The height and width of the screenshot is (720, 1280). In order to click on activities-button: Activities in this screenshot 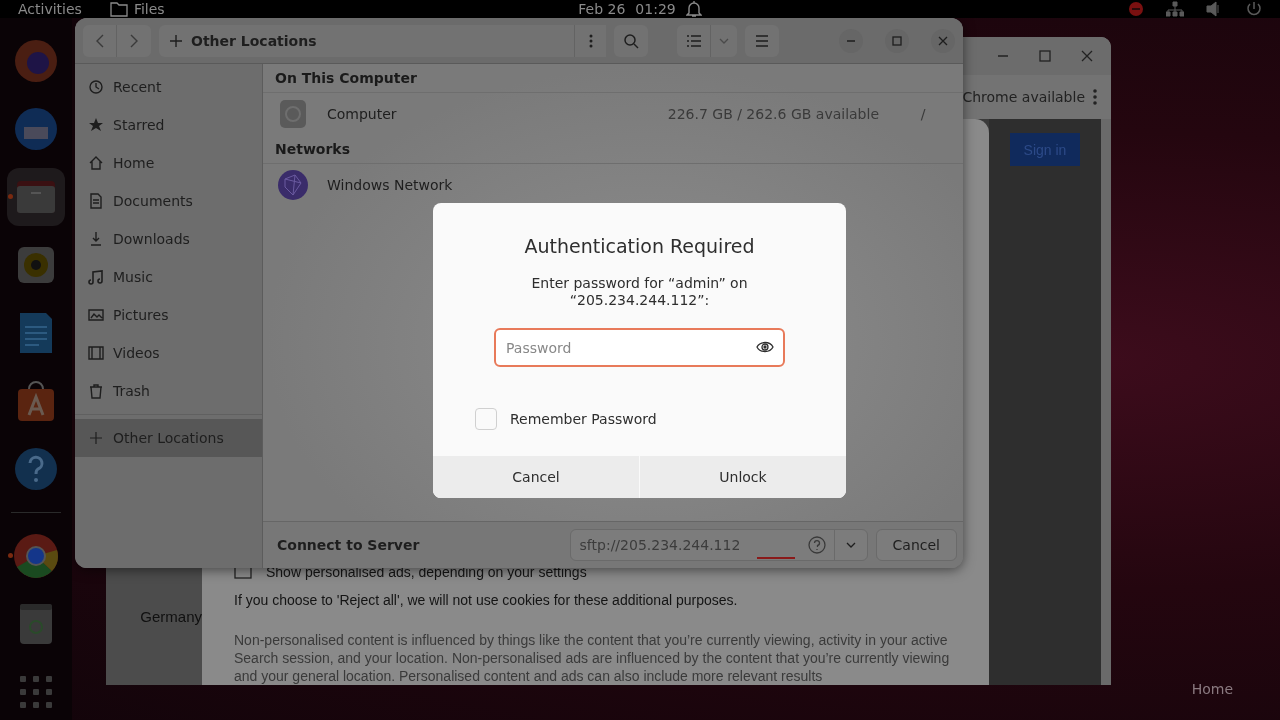, I will do `click(50, 9)`.